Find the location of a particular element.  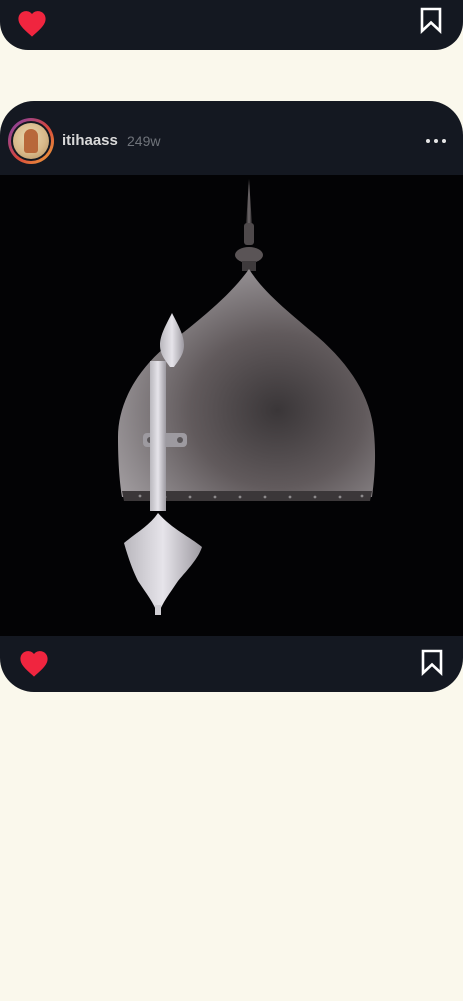

avatar-ring-gap is located at coordinates (31, 141).